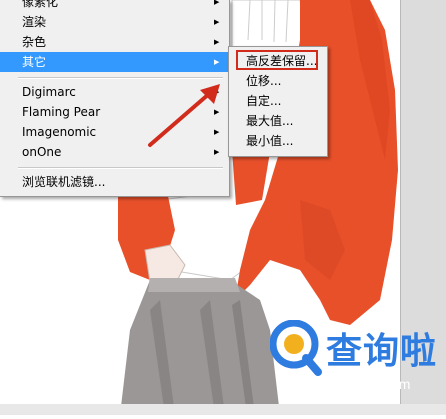  What do you see at coordinates (296, 348) in the screenshot?
I see `chaxunla-logo-icon` at bounding box center [296, 348].